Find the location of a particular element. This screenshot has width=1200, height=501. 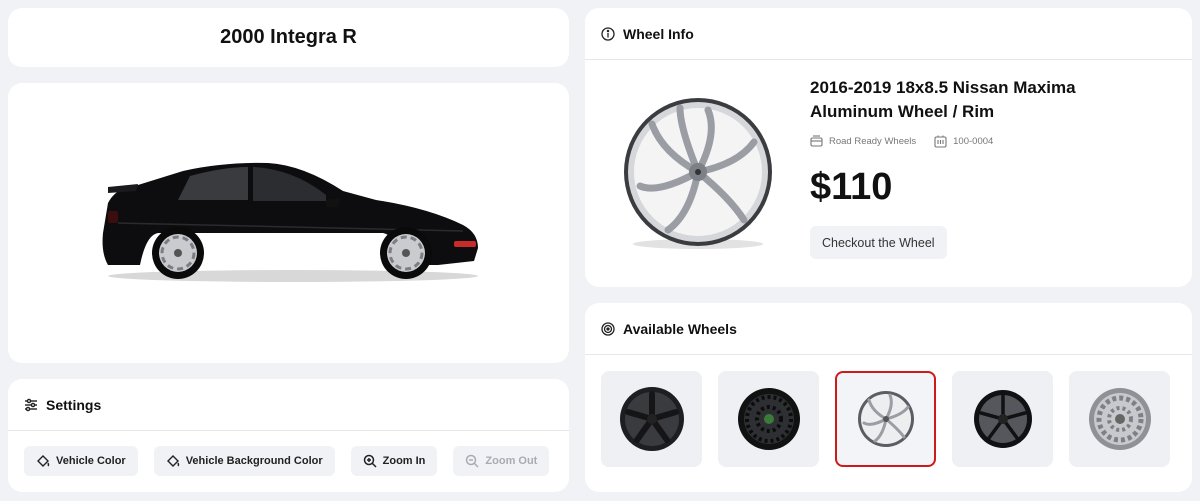

sliders-icon is located at coordinates (31, 405).